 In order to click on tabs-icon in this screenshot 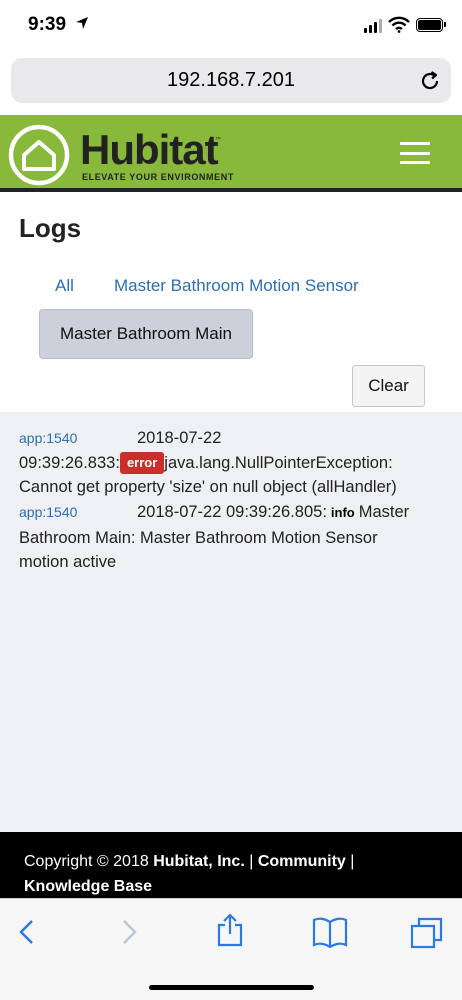, I will do `click(427, 935)`.